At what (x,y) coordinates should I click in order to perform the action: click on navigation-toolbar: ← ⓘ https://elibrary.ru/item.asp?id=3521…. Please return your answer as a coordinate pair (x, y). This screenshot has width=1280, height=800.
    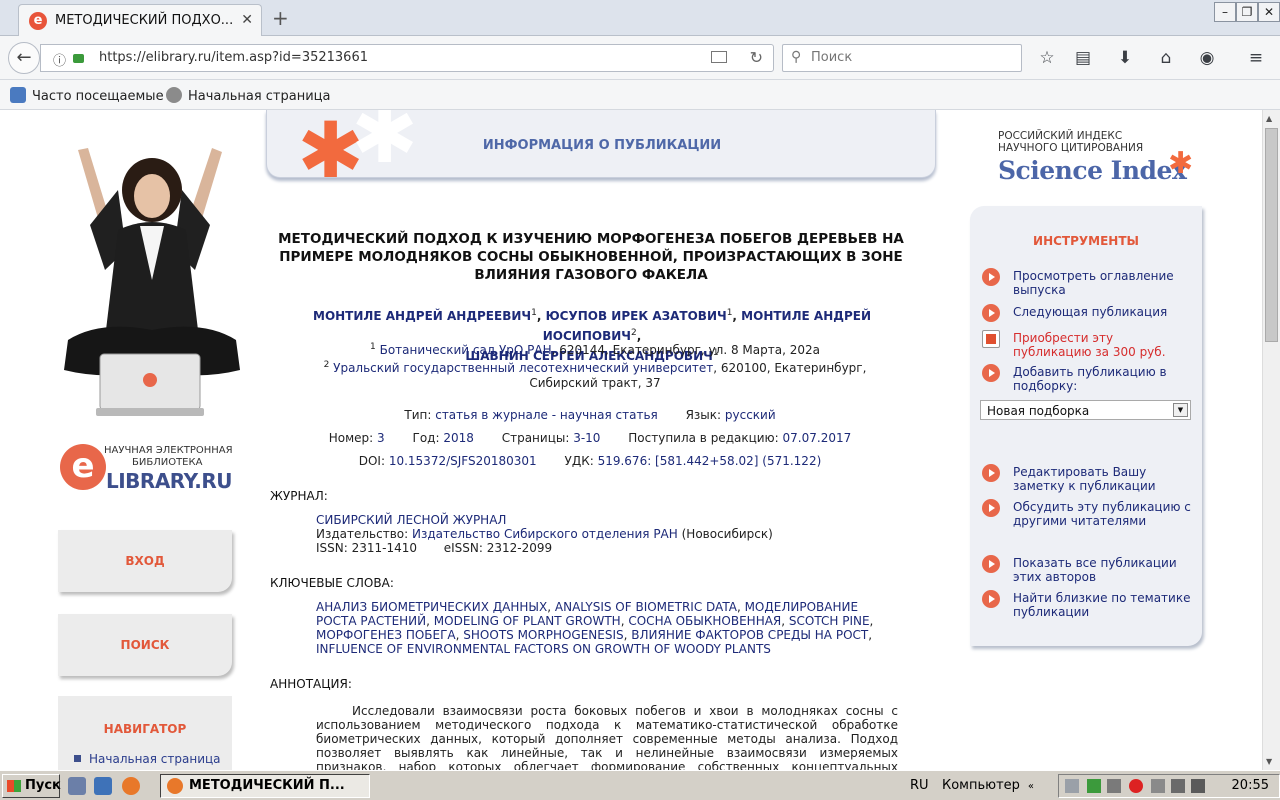
    Looking at the image, I should click on (640, 58).